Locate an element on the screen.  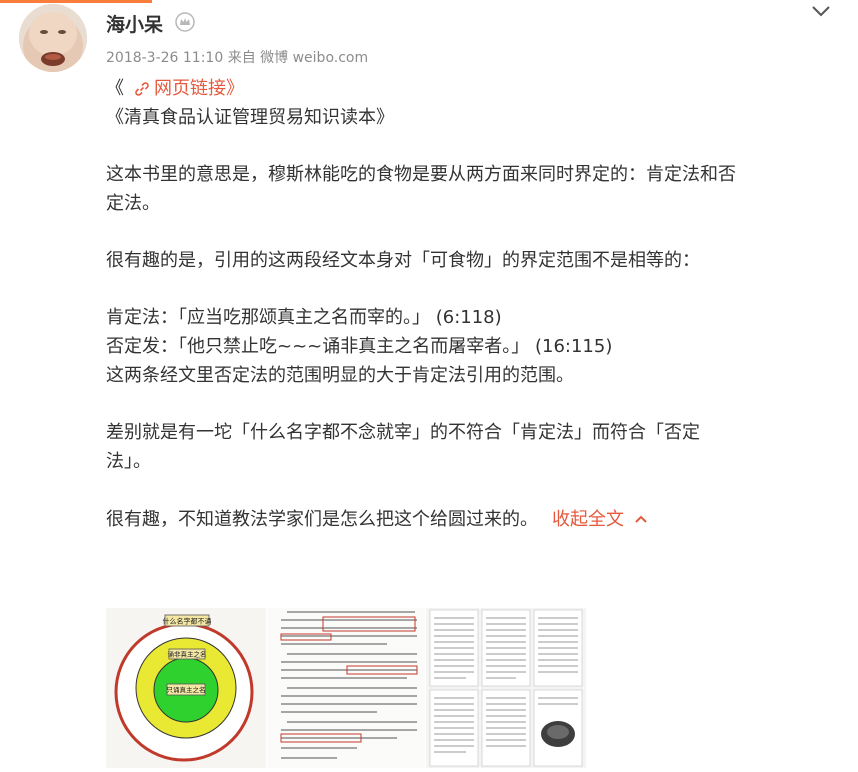
post-text-line: 这两条经文里否定法的范围明显的大于肯定法引用的范围。 is located at coordinates (340, 375).